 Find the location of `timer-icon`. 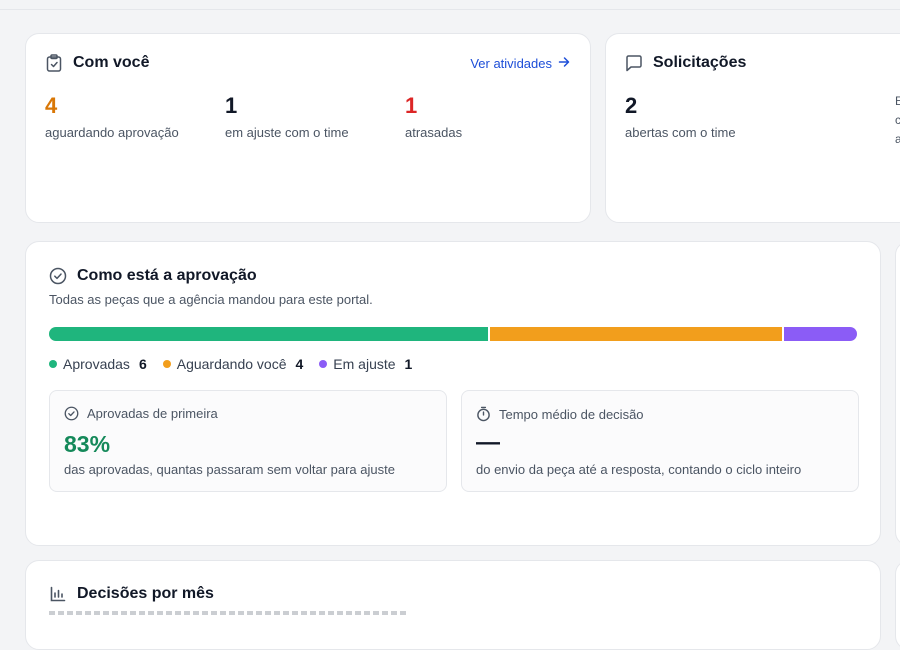

timer-icon is located at coordinates (483, 414).